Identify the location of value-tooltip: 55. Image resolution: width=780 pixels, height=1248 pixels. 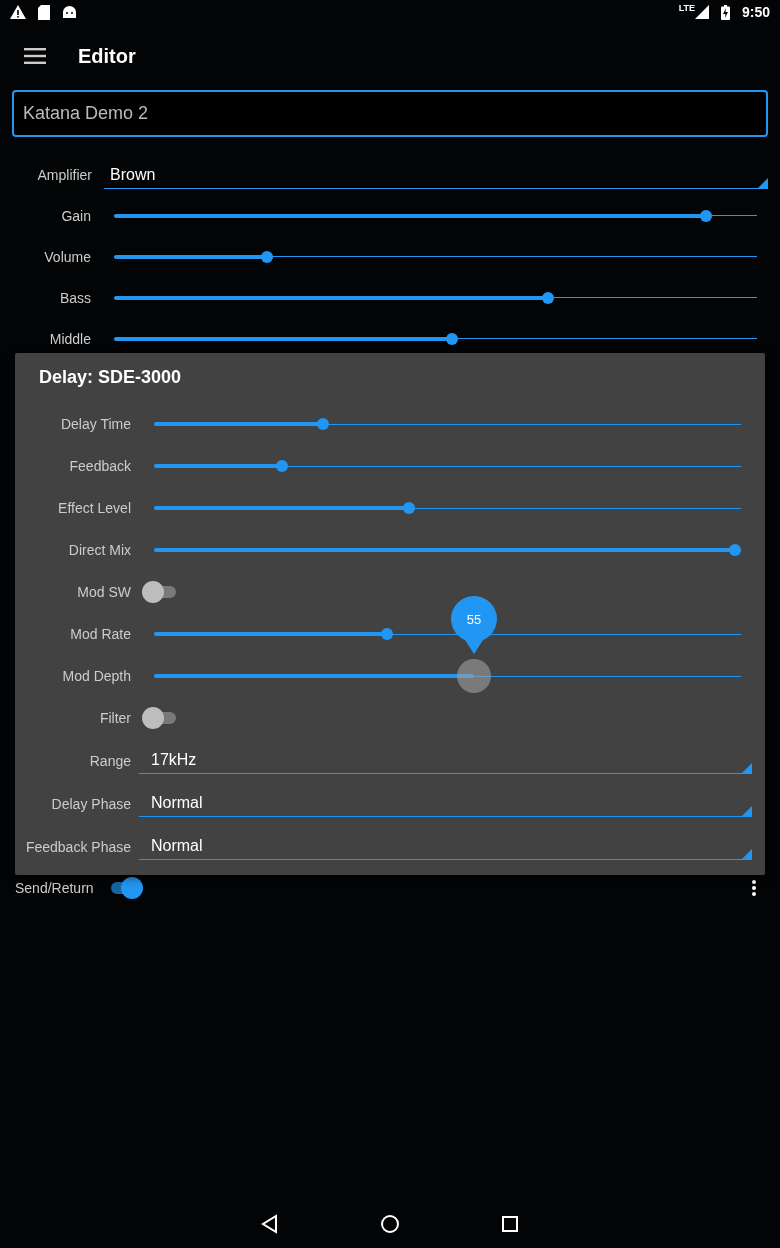
(473, 625).